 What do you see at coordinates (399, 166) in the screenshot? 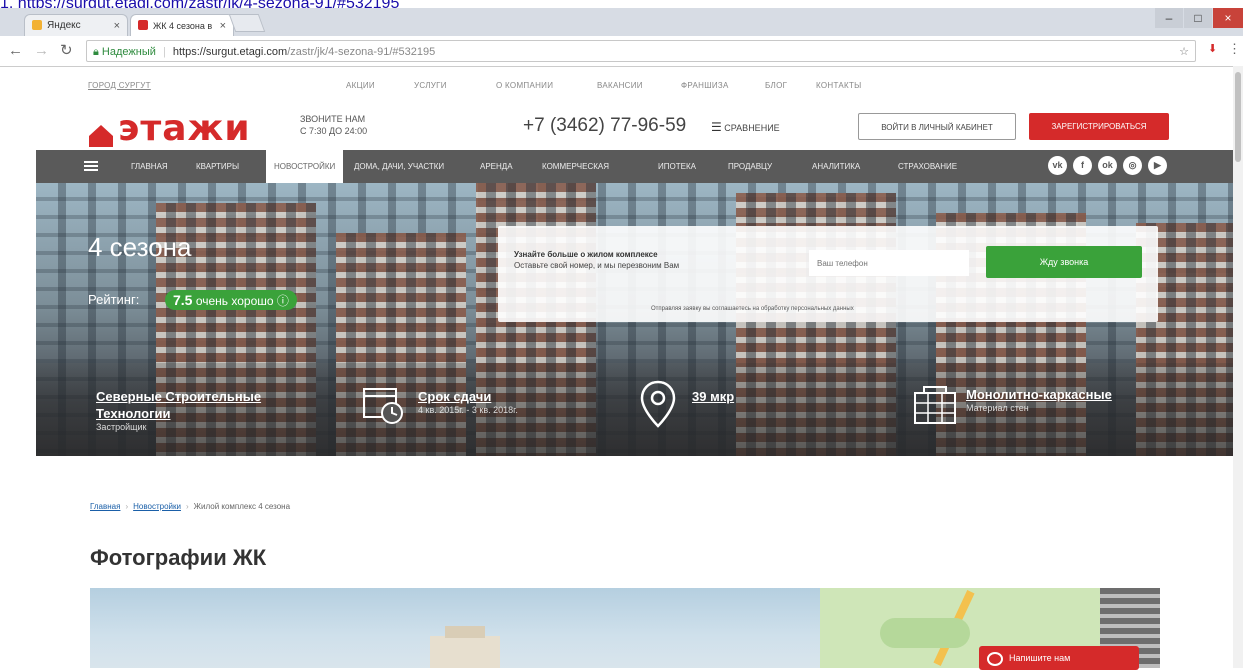
I see `nav-houses: ДОМА, ДАЧИ, УЧАСТКИ` at bounding box center [399, 166].